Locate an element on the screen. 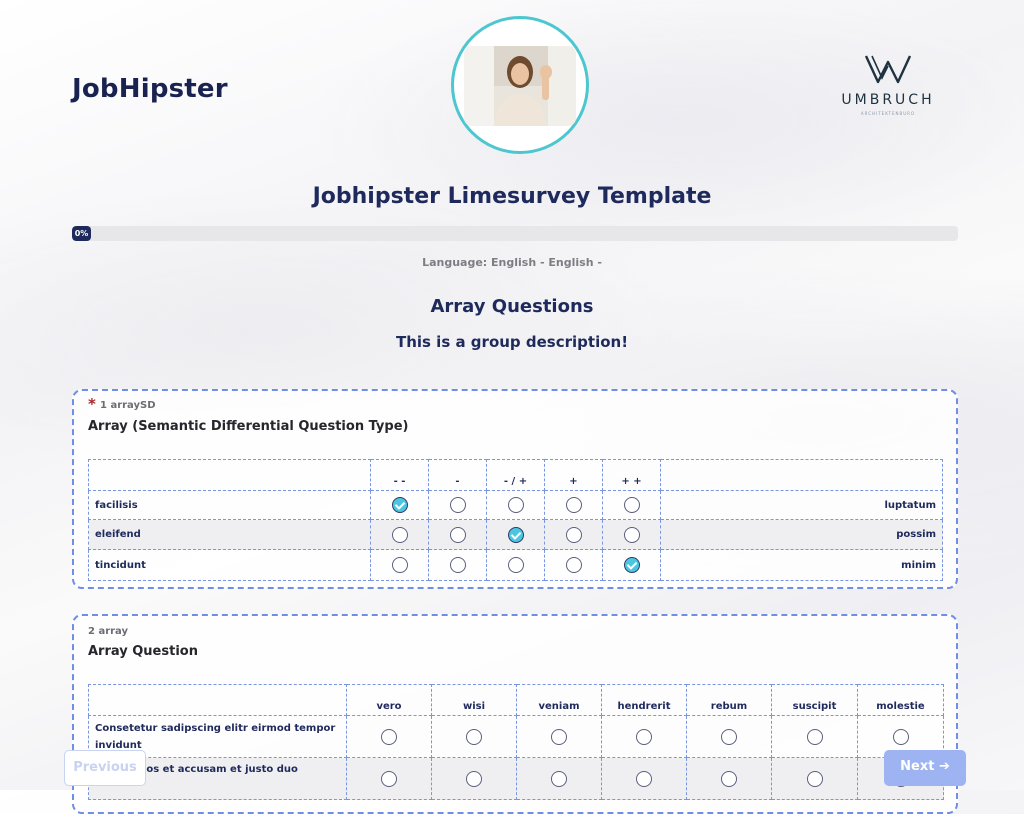 This screenshot has height=814, width=1024. avatar-photo is located at coordinates (520, 86).